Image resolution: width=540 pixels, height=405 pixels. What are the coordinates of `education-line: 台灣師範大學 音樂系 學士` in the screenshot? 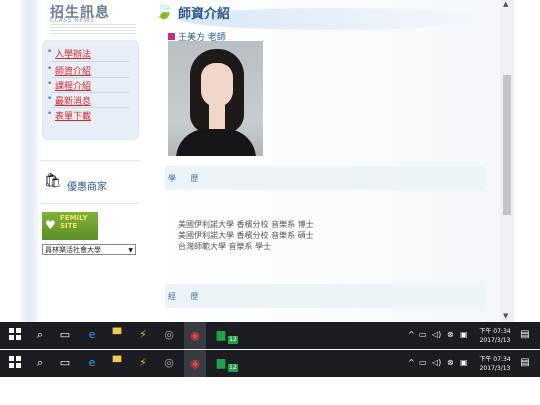 It's located at (225, 246).